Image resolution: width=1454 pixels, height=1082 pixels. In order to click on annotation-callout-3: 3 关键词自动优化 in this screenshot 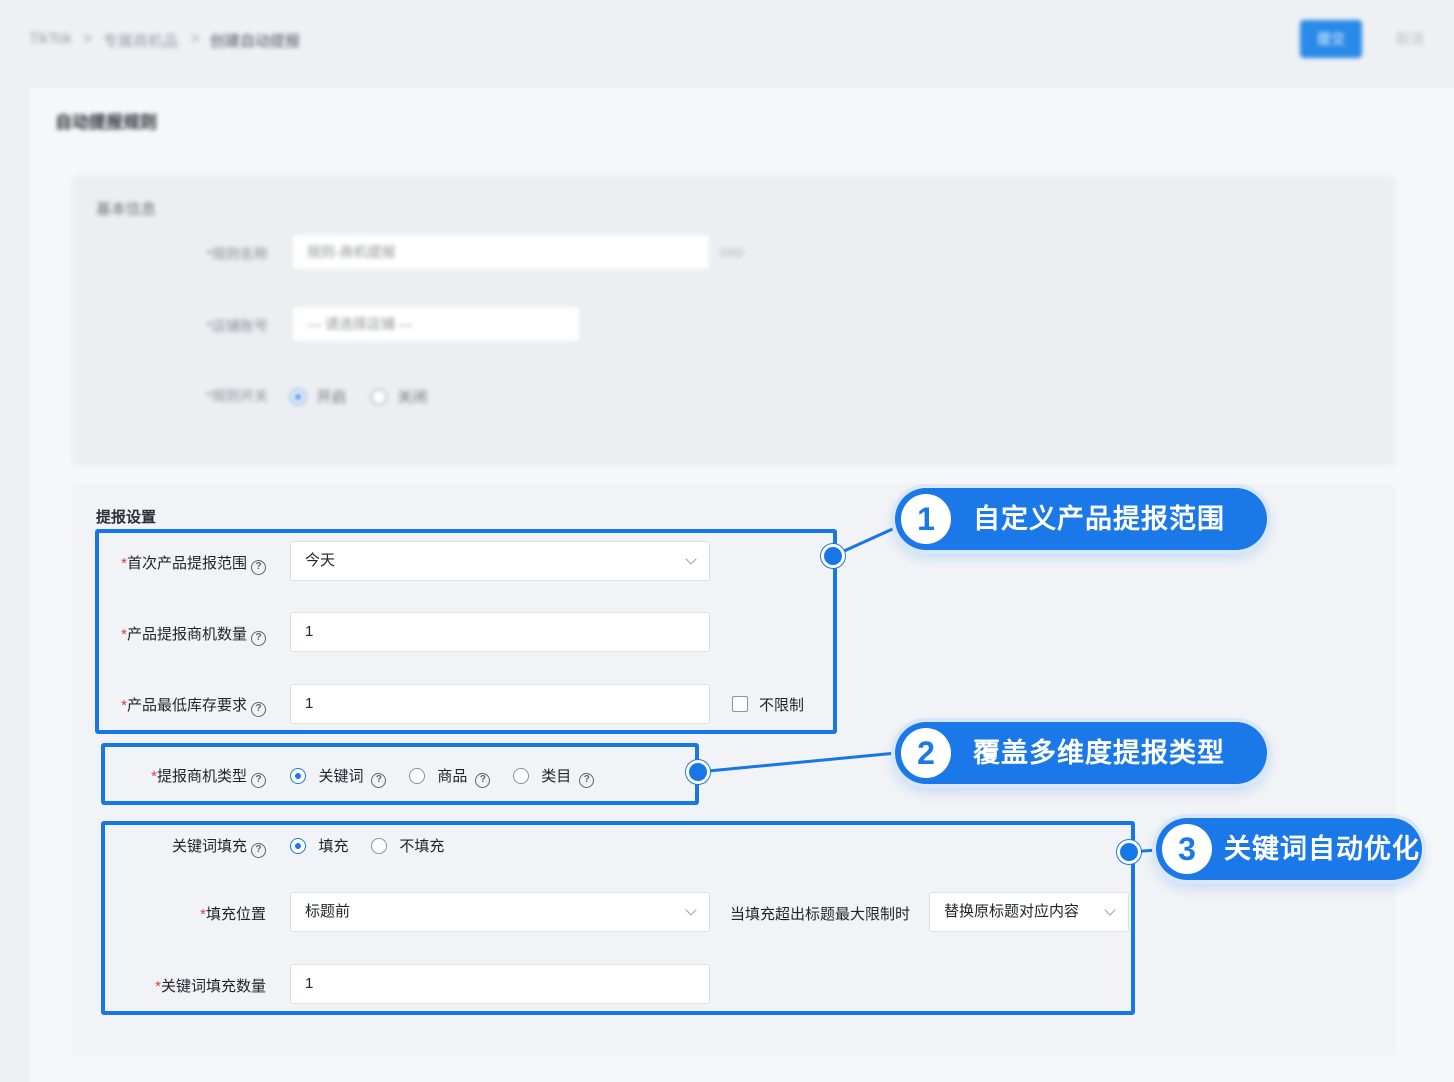, I will do `click(1289, 849)`.